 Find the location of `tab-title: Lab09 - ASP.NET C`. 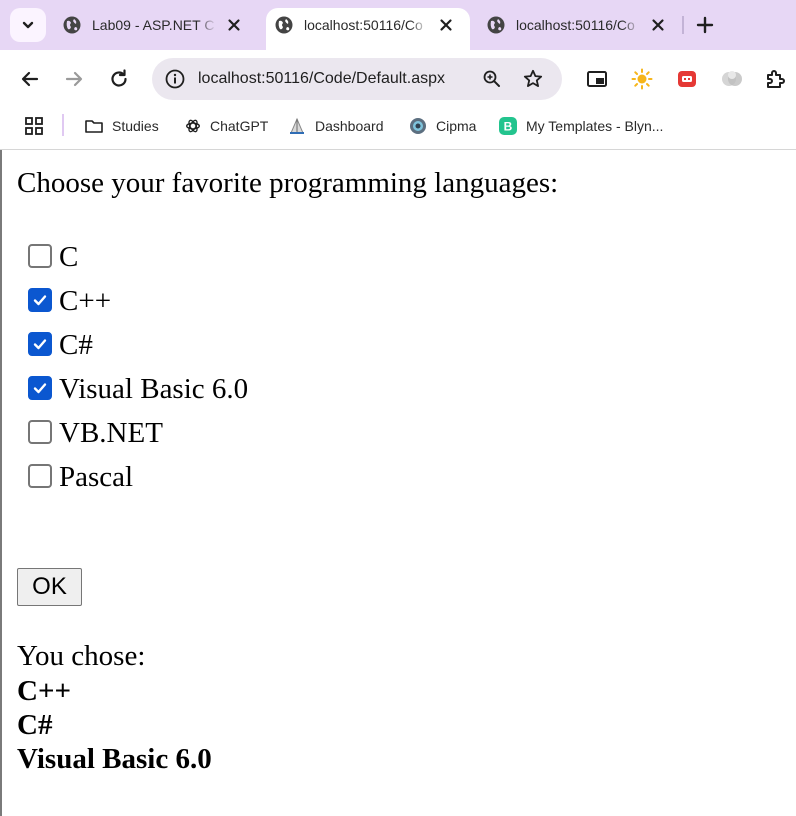

tab-title: Lab09 - ASP.NET C is located at coordinates (153, 25).